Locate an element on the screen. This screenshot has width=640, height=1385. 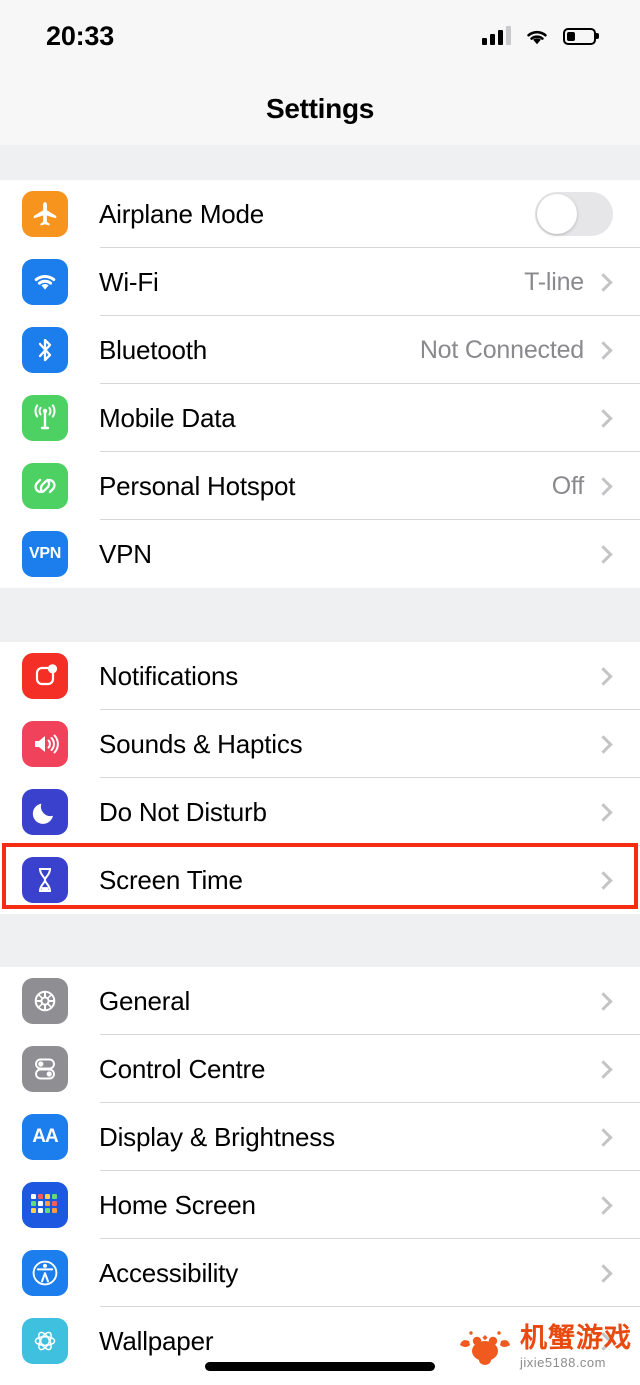
settings-row-label: Screen Time is located at coordinates (171, 879).